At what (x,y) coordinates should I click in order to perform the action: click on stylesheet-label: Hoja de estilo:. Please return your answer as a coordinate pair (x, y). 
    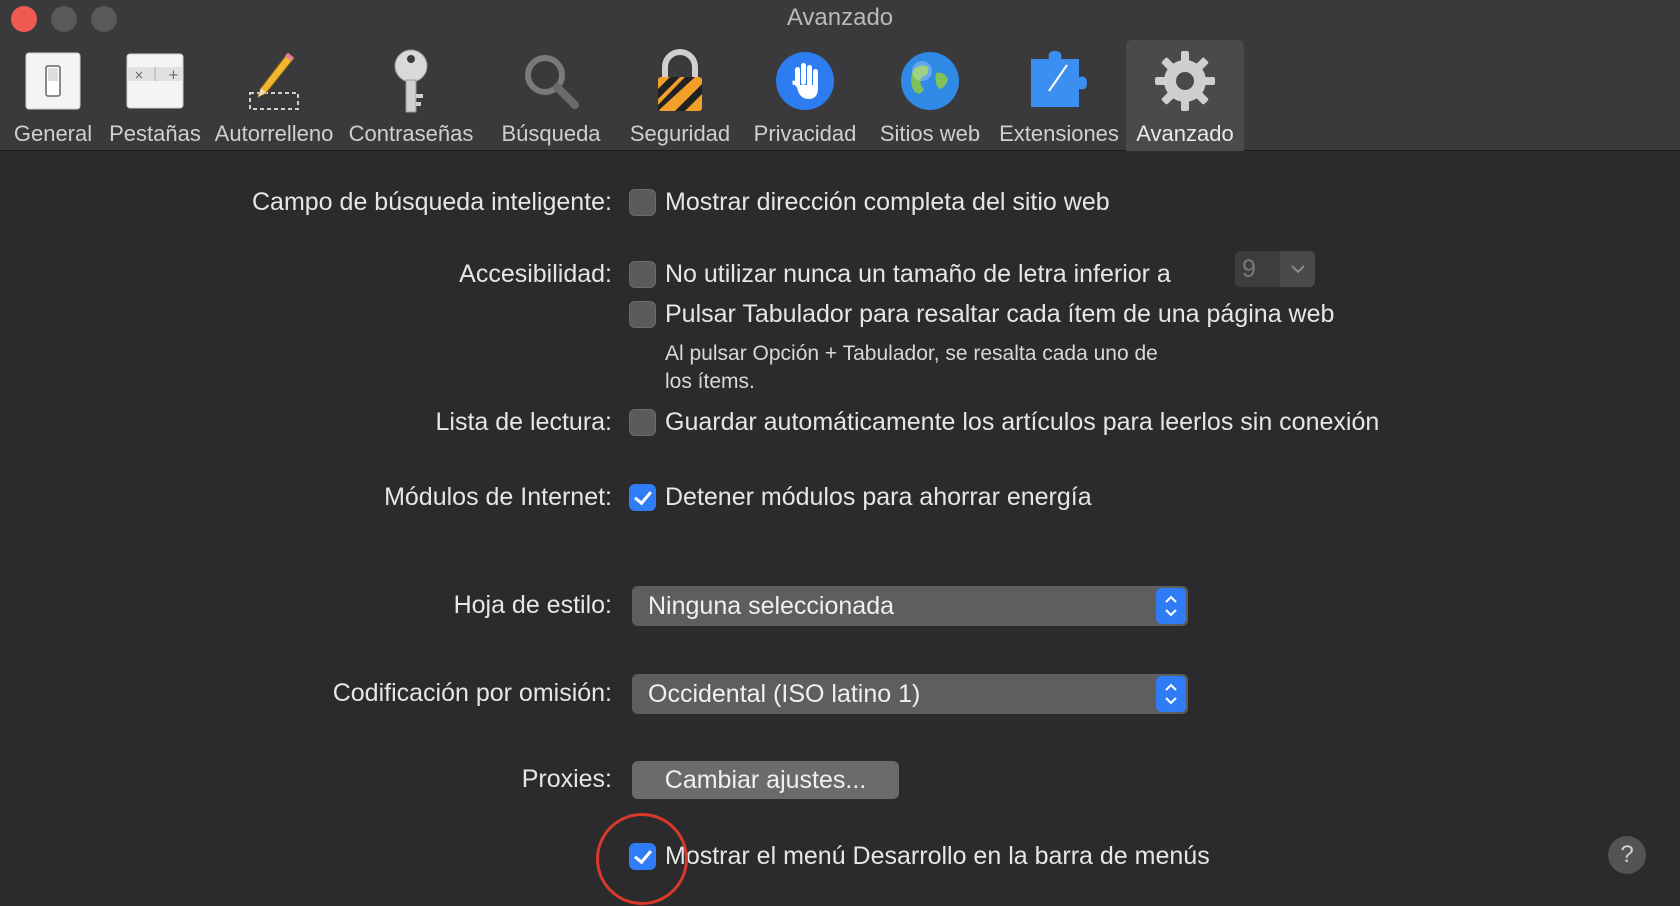
    Looking at the image, I should click on (532, 605).